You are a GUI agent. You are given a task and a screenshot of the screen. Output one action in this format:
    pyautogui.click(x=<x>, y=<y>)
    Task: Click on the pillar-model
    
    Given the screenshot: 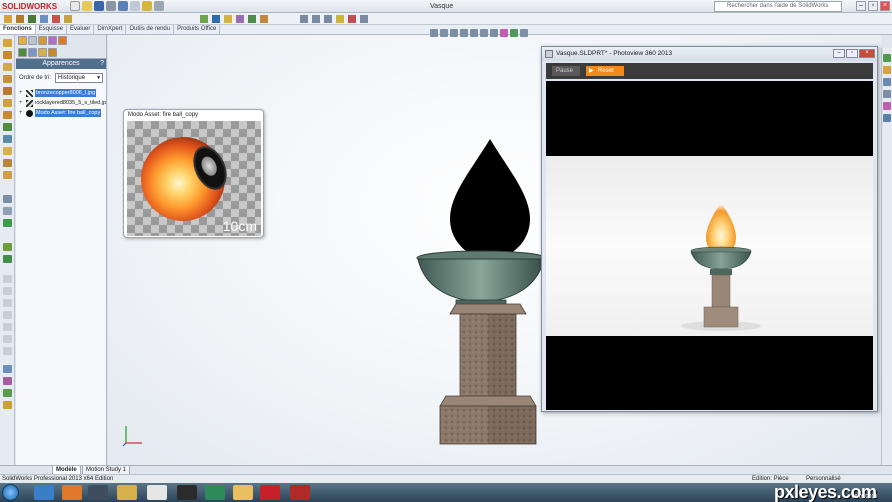 What is the action you would take?
    pyautogui.click(x=488, y=373)
    